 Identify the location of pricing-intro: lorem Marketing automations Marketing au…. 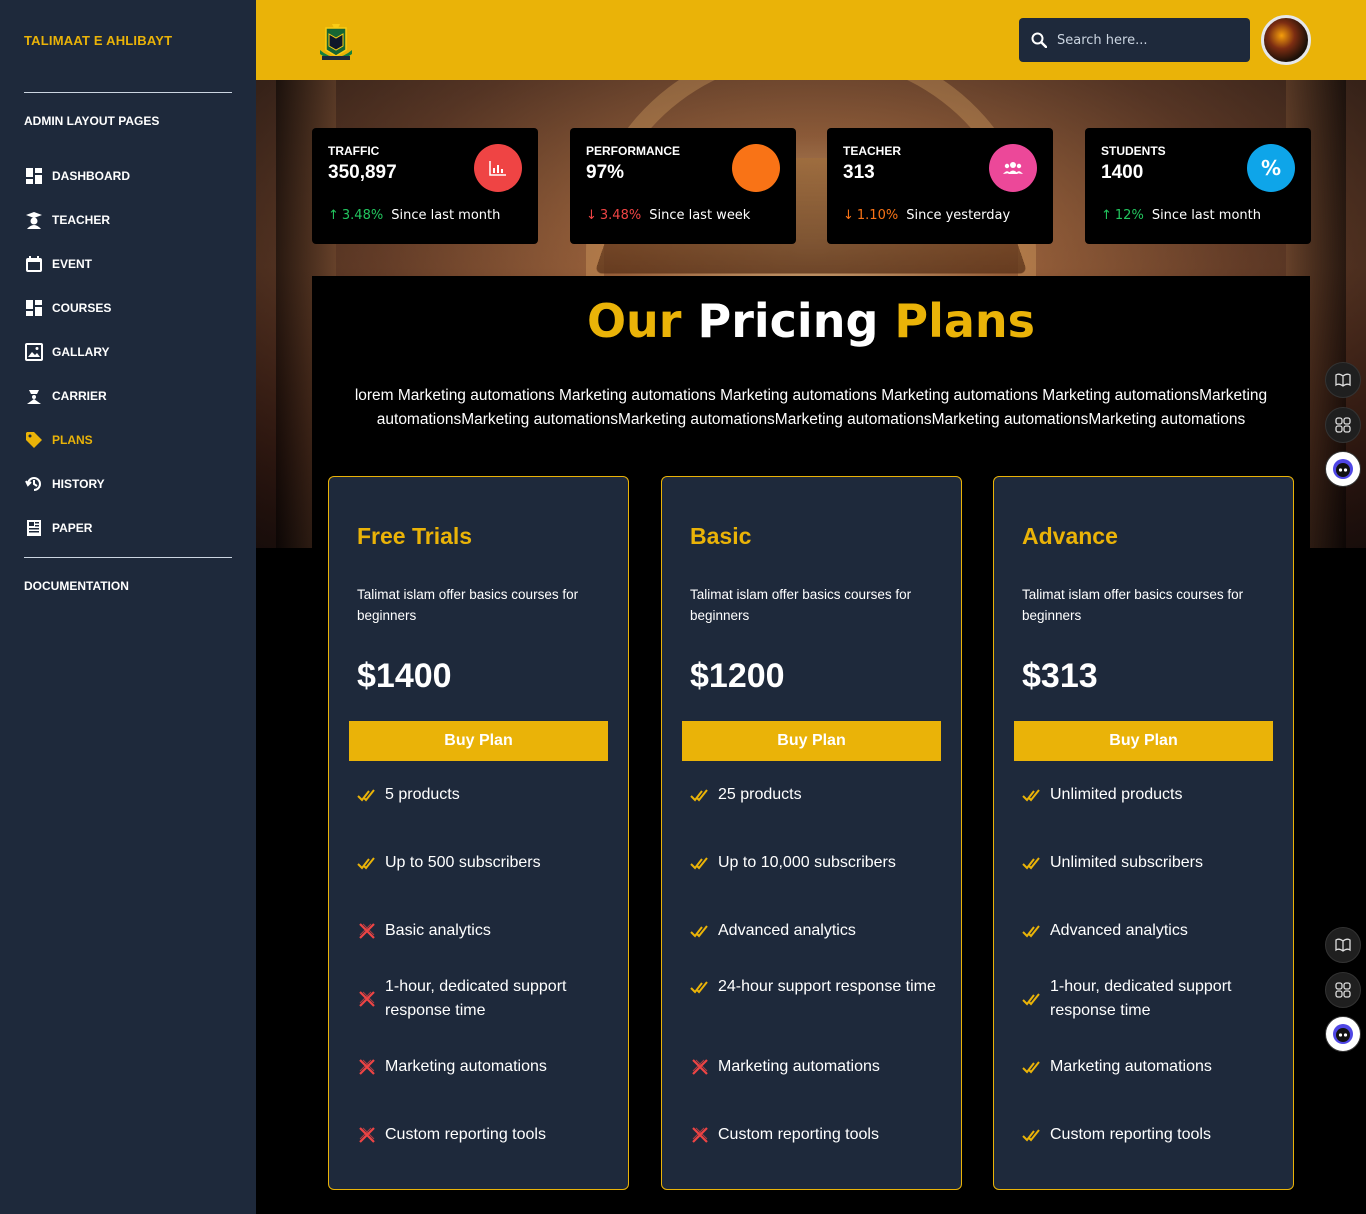
(811, 407).